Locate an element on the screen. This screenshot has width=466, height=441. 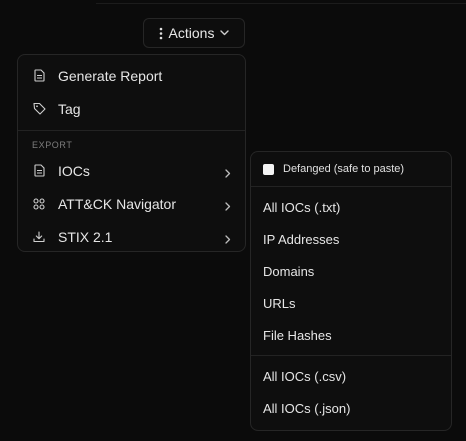
more-vertical-icon is located at coordinates (161, 33).